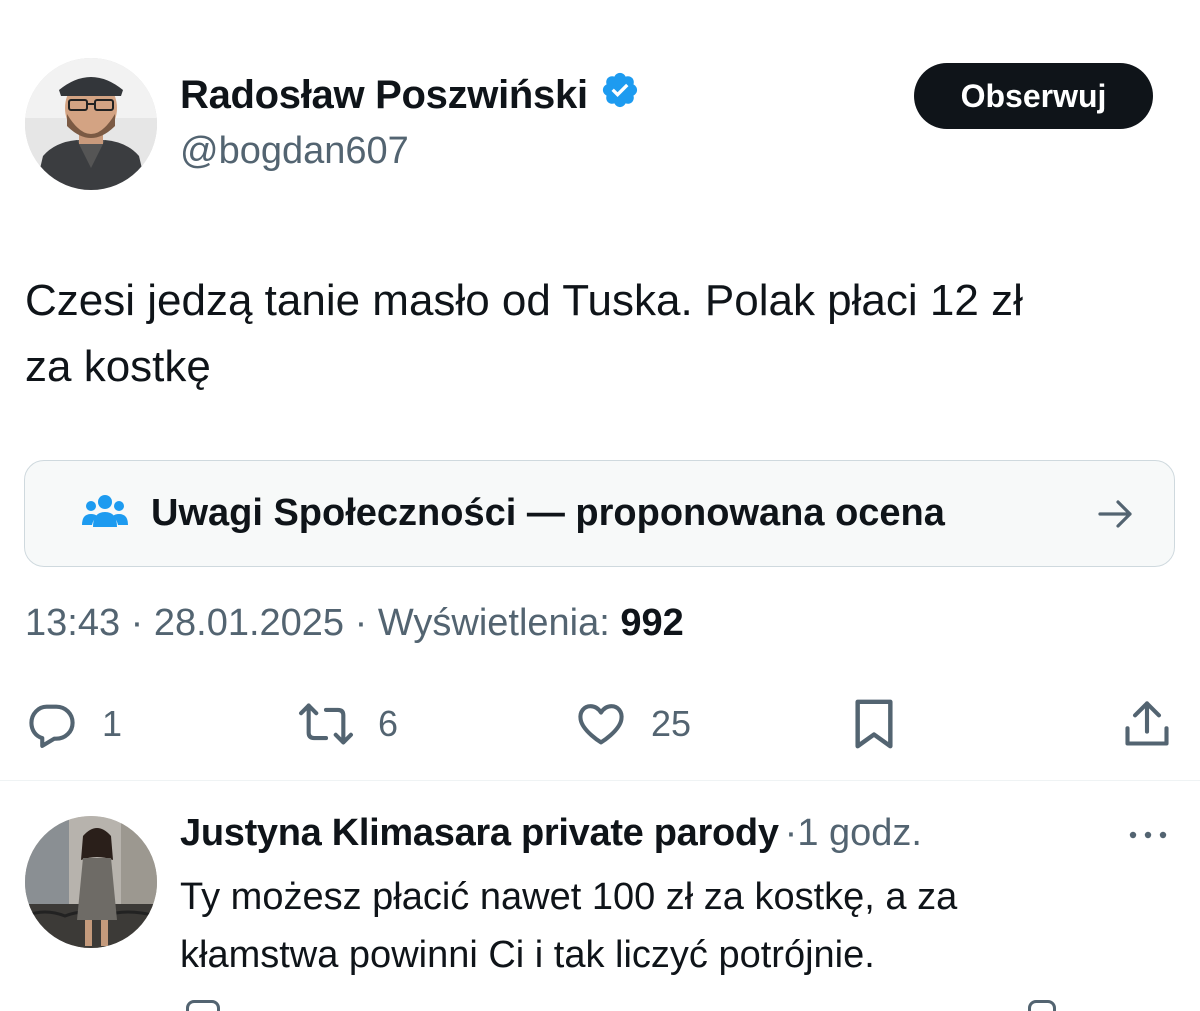  What do you see at coordinates (499, 623) in the screenshot?
I see `views-label: Wyświetlenia:` at bounding box center [499, 623].